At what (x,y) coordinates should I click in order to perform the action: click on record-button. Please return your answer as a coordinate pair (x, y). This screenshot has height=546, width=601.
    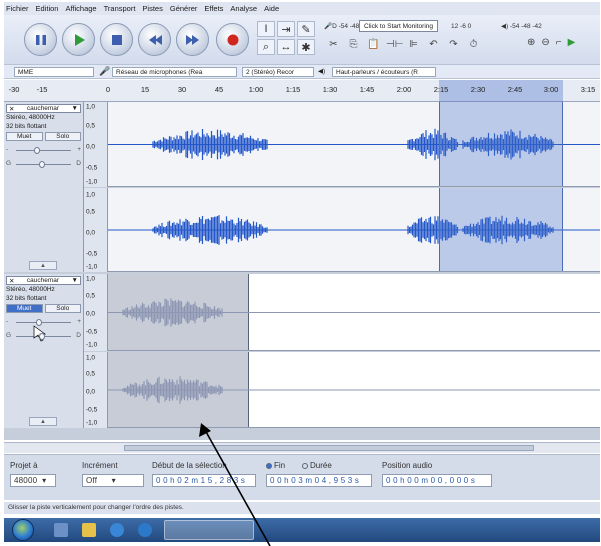
    Looking at the image, I should click on (232, 39).